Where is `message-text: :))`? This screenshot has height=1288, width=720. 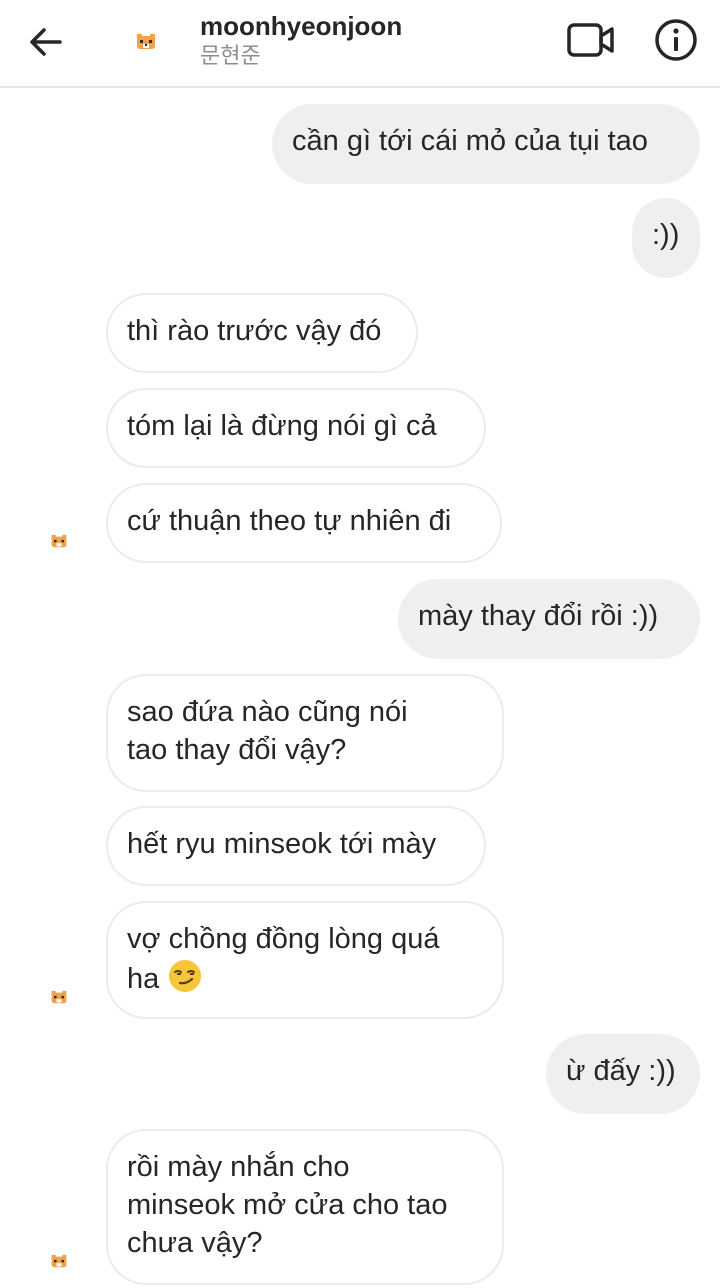
message-text: :)) is located at coordinates (666, 235).